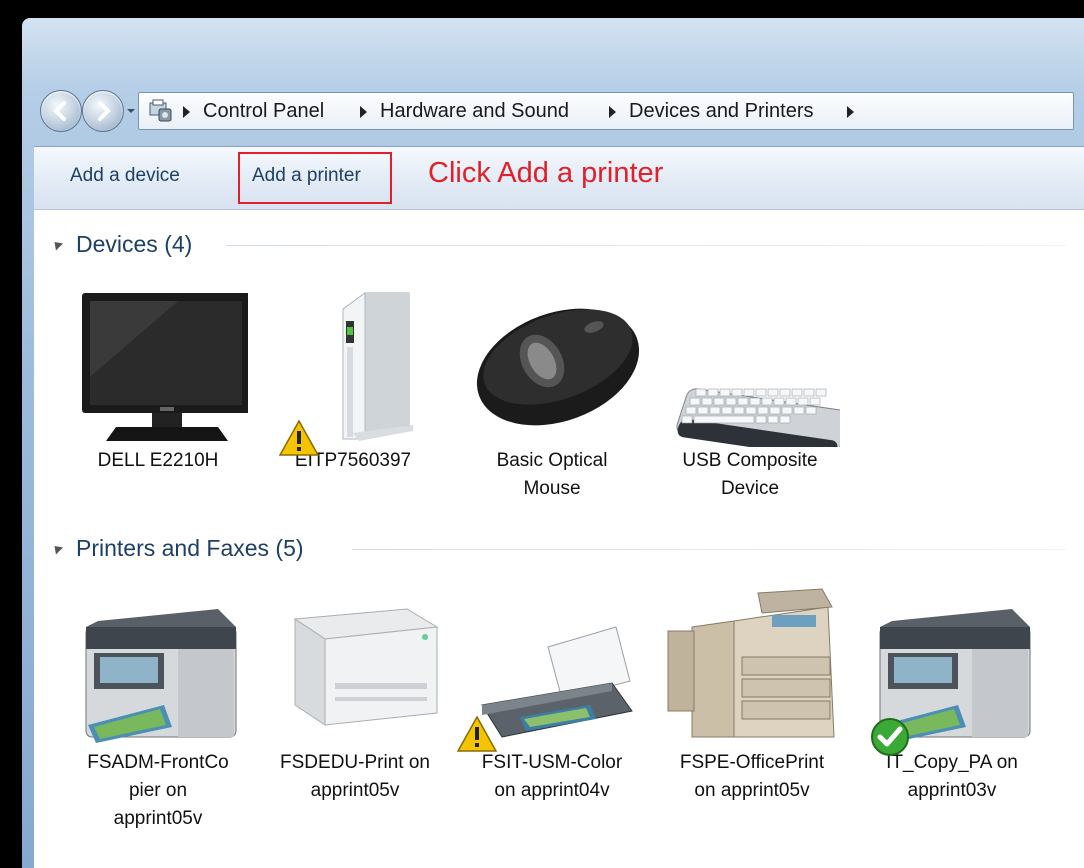 Image resolution: width=1084 pixels, height=868 pixels. I want to click on printer-label: IT_Copy_PA on apprint03v, so click(952, 777).